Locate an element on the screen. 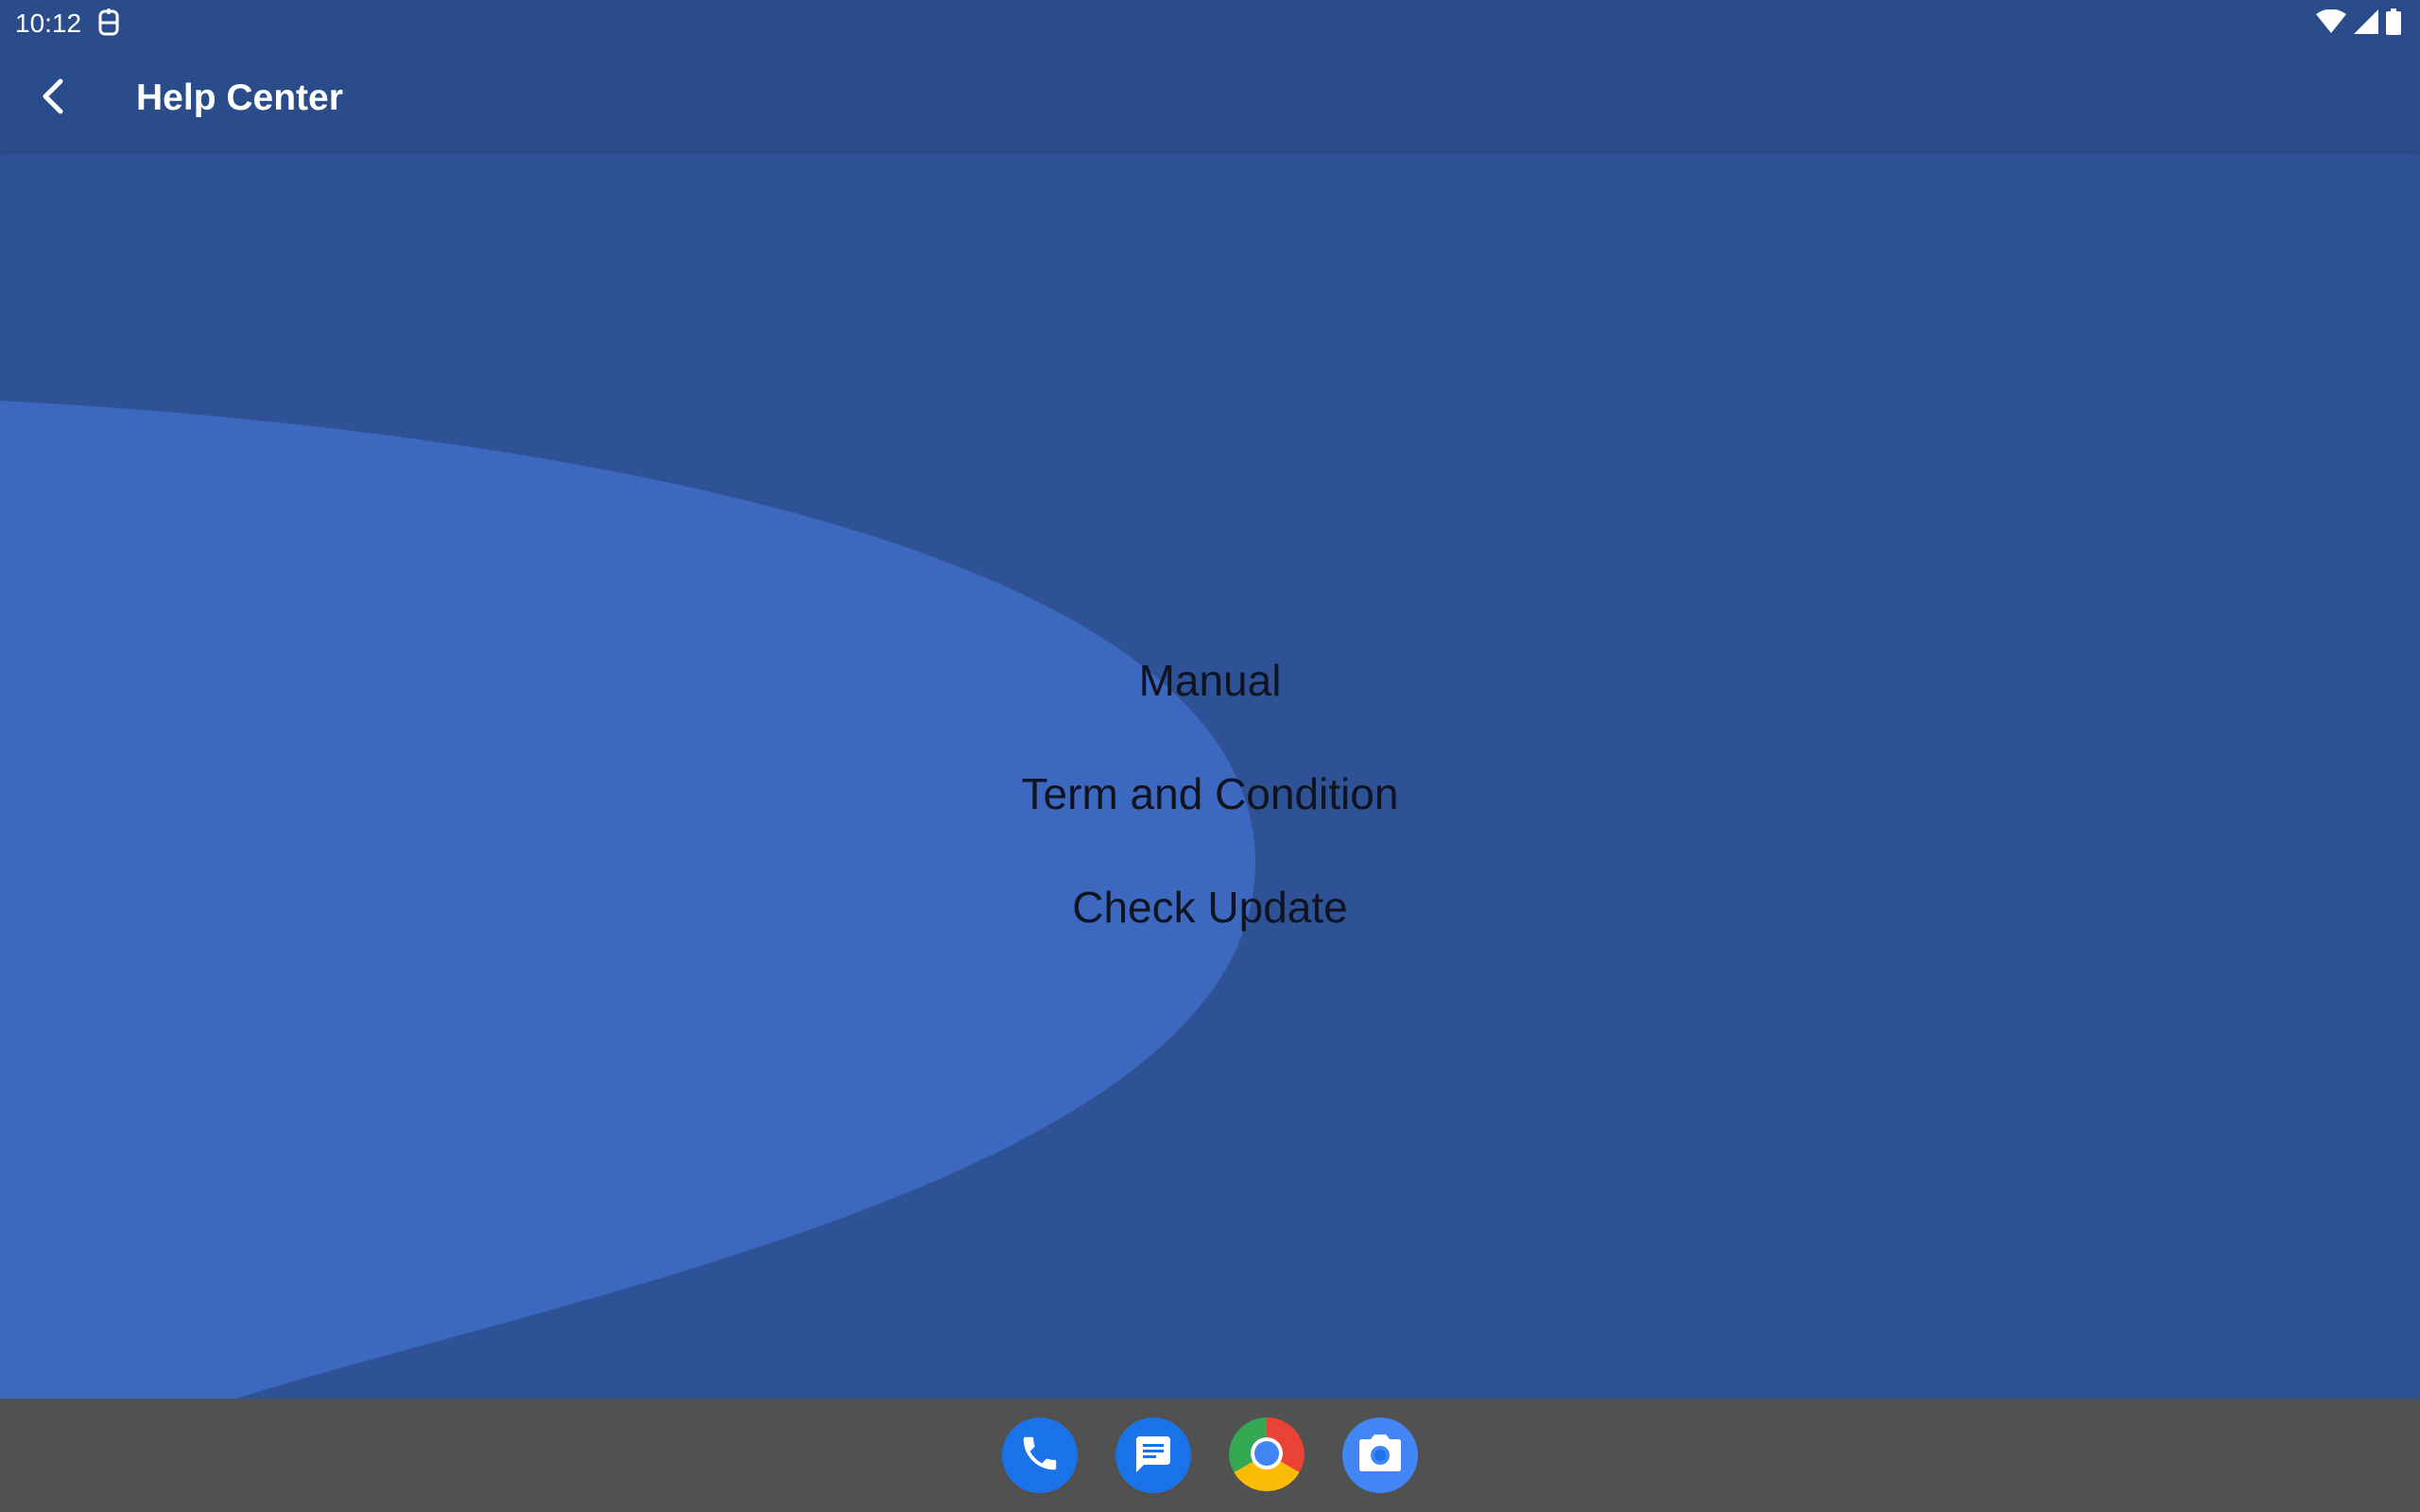 The height and width of the screenshot is (1512, 2420). phone-icon is located at coordinates (1040, 1456).